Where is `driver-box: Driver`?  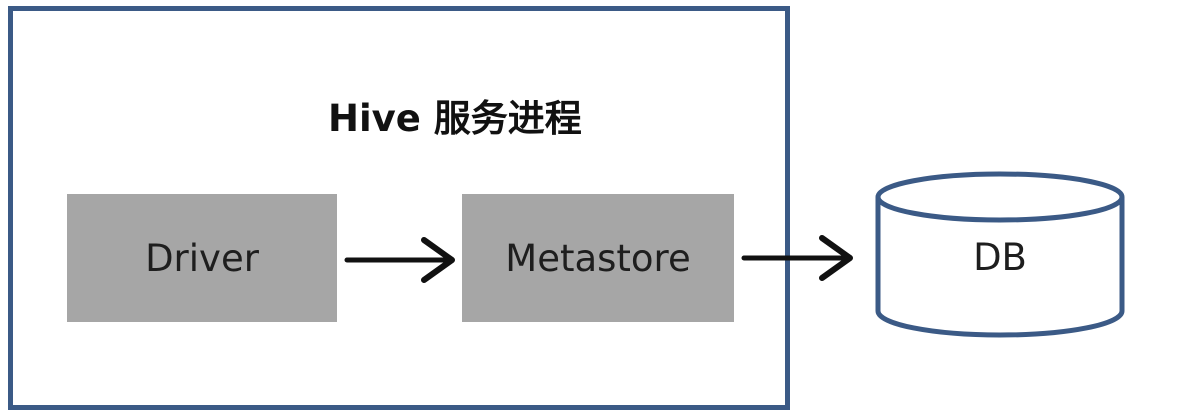 driver-box: Driver is located at coordinates (202, 258).